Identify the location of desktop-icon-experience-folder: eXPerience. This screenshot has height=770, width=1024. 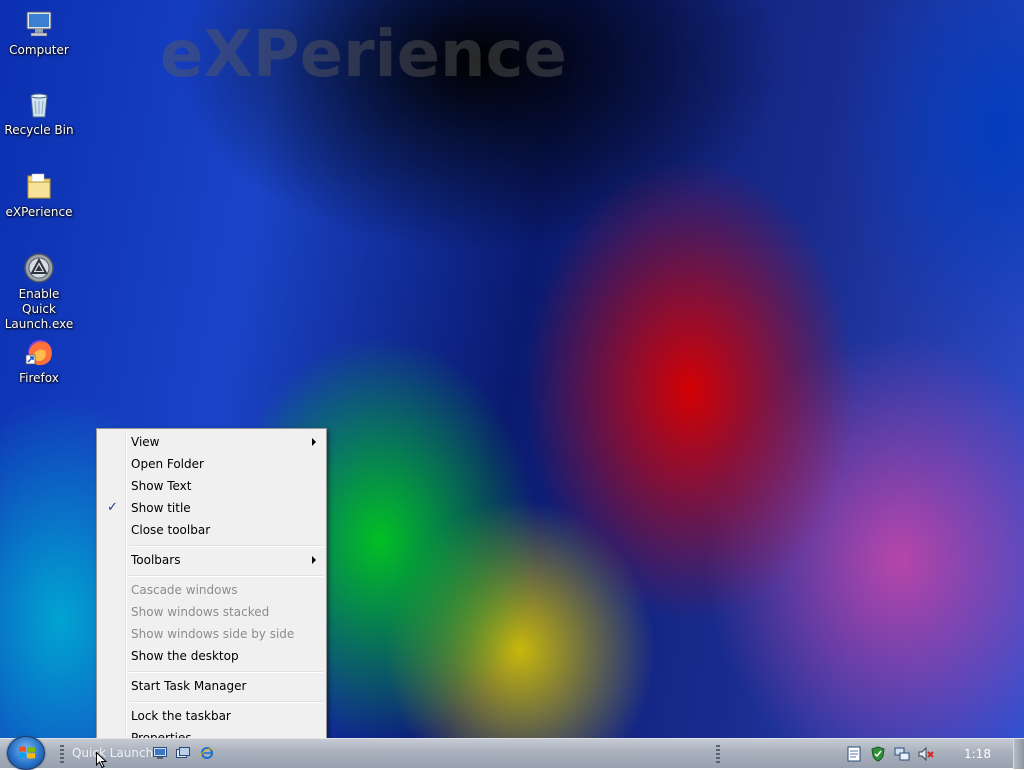
(39, 195).